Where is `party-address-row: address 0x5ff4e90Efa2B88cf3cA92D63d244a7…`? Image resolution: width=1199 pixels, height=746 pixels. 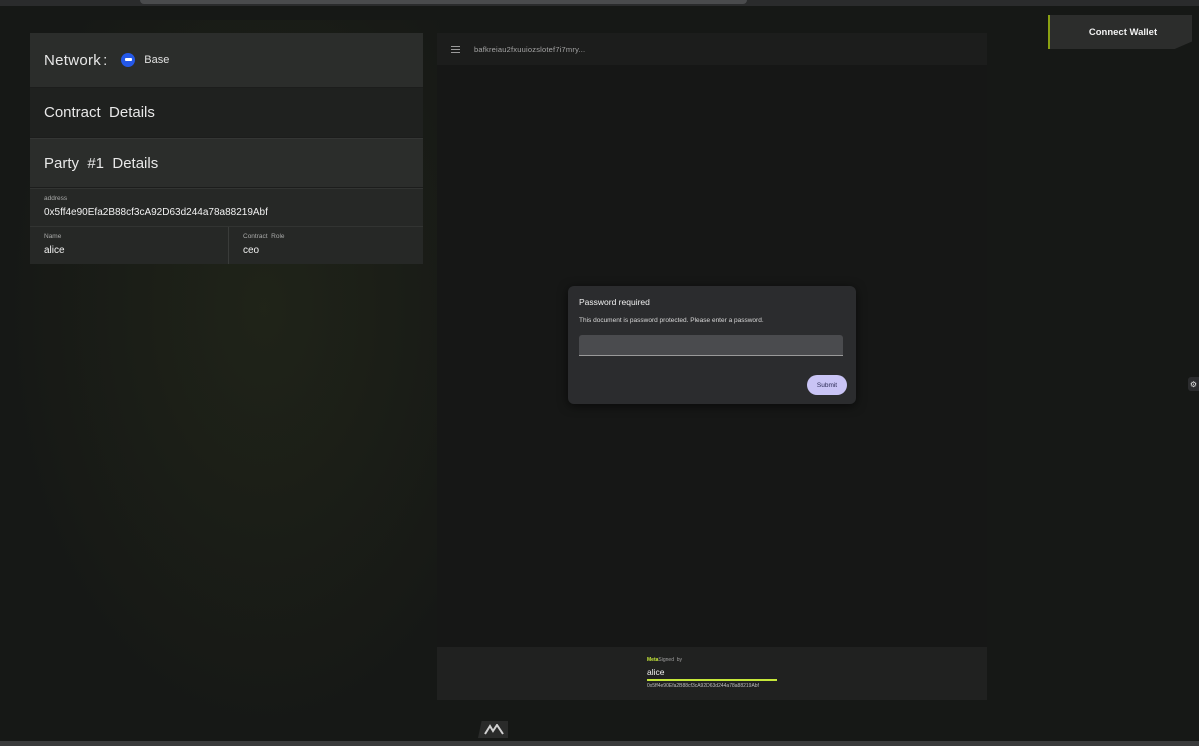
party-address-row: address 0x5ff4e90Efa2B88cf3cA92D63d244a7… is located at coordinates (226, 207).